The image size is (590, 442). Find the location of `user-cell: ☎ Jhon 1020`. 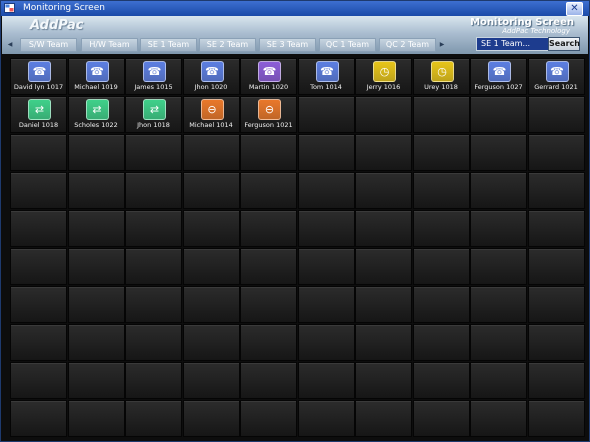

user-cell: ☎ Jhon 1020 is located at coordinates (211, 76).